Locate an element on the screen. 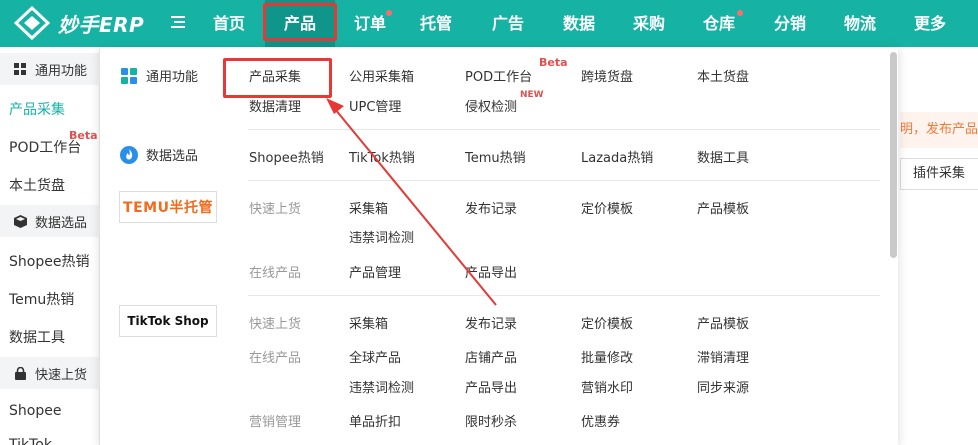 This screenshot has width=978, height=445. top-nav-bar: 妙手ERP 首页 产品 订单 托管 广告 数据 采购 仓库 分销 物流 更多 is located at coordinates (489, 23).